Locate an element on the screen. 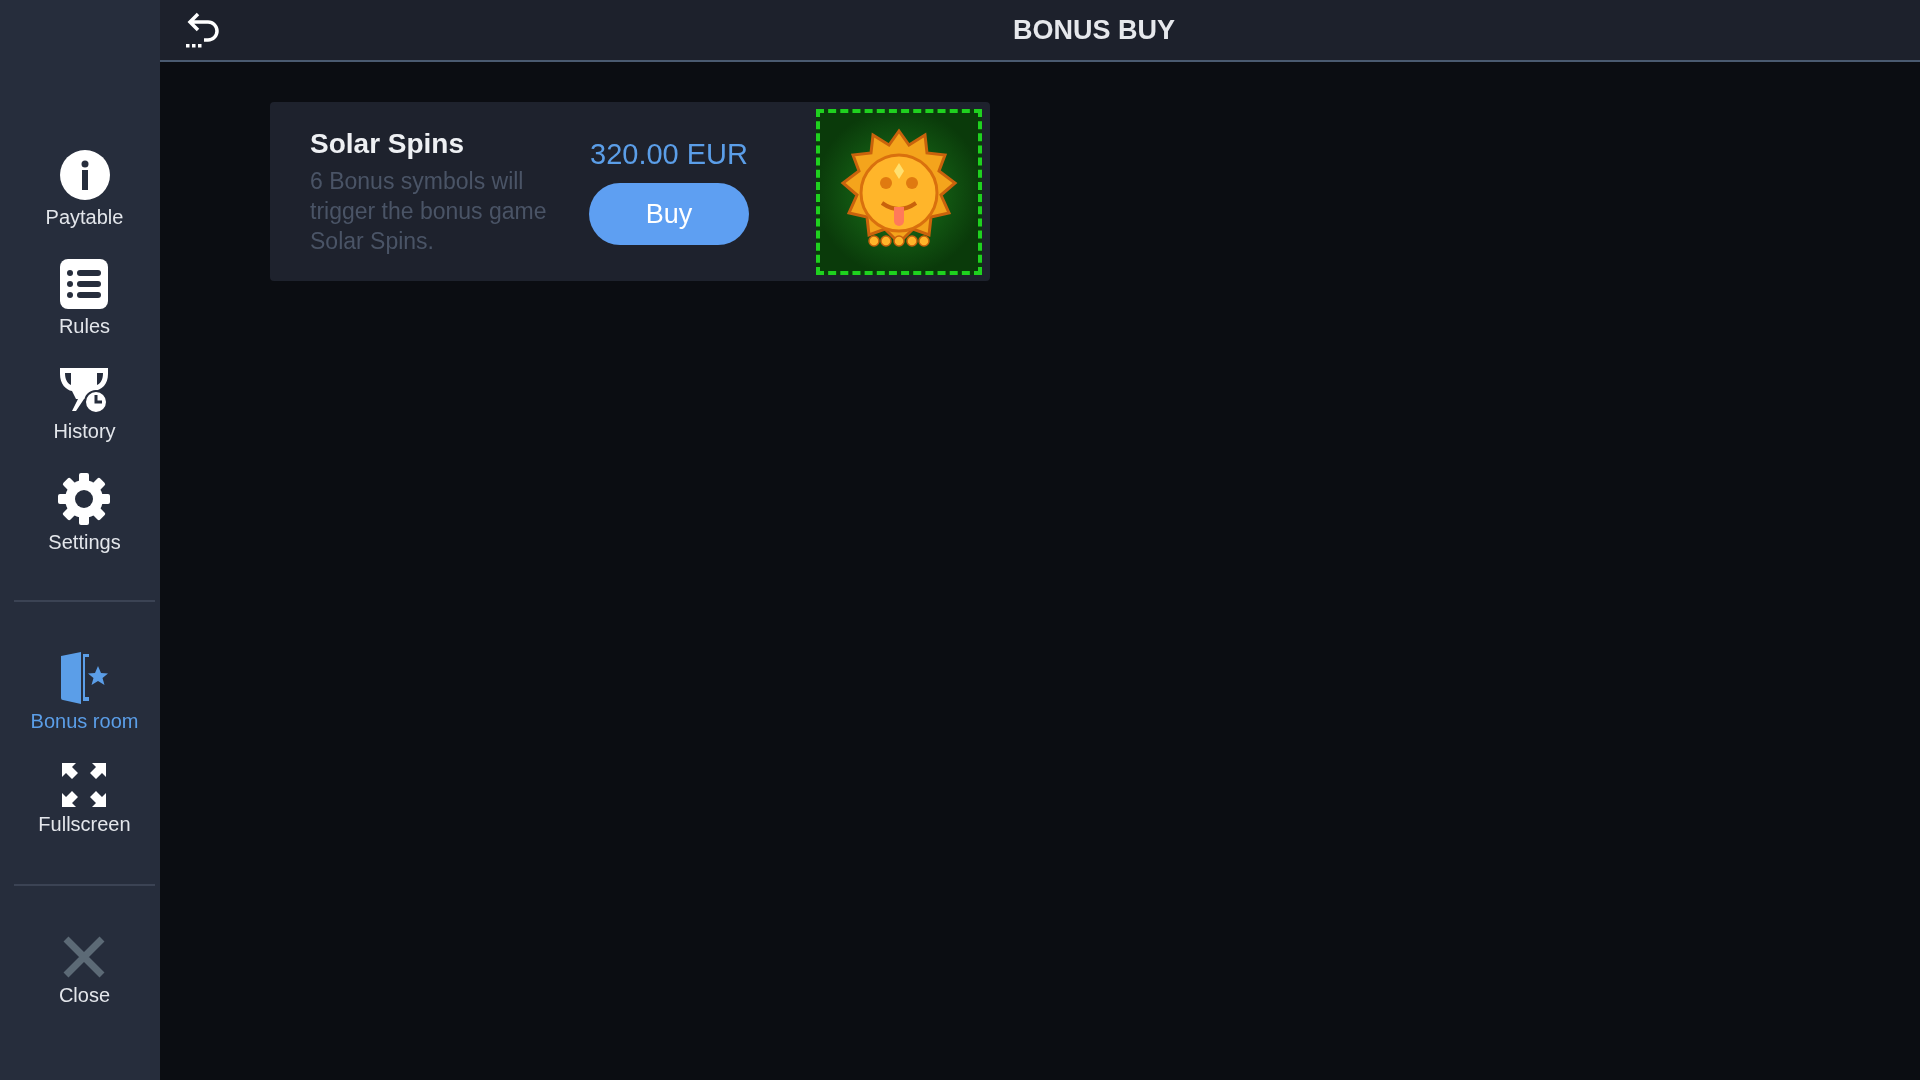 The image size is (1920, 1080). bonus-price: 320.00 EUR is located at coordinates (669, 154).